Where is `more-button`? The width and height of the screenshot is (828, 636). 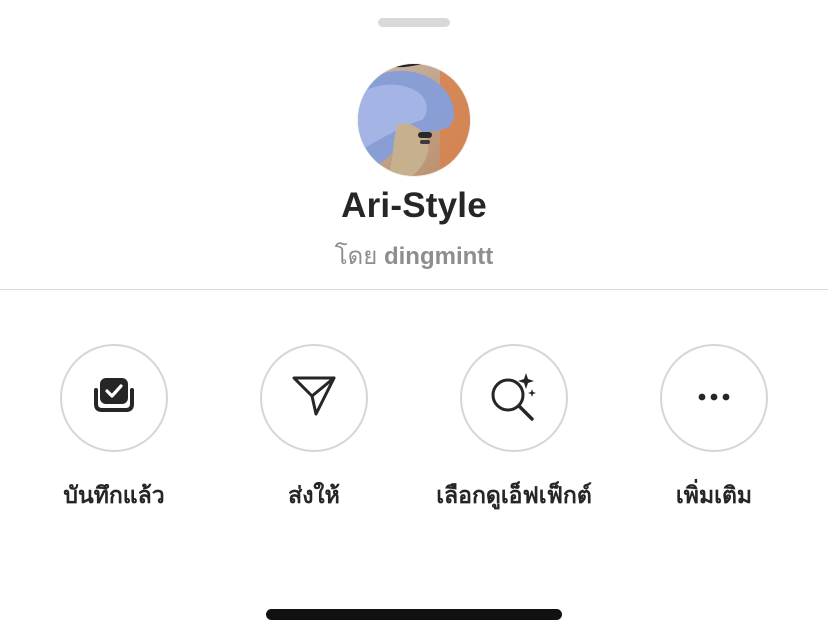
more-button is located at coordinates (714, 398).